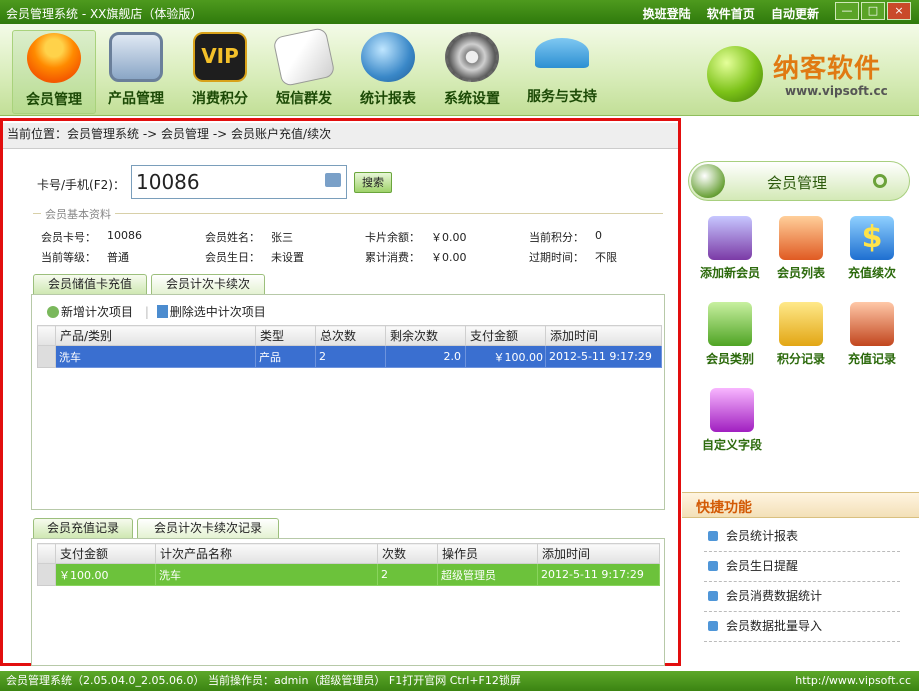 The width and height of the screenshot is (919, 691). Describe the element at coordinates (304, 99) in the screenshot. I see `toolbar-label: 短信群发` at that location.